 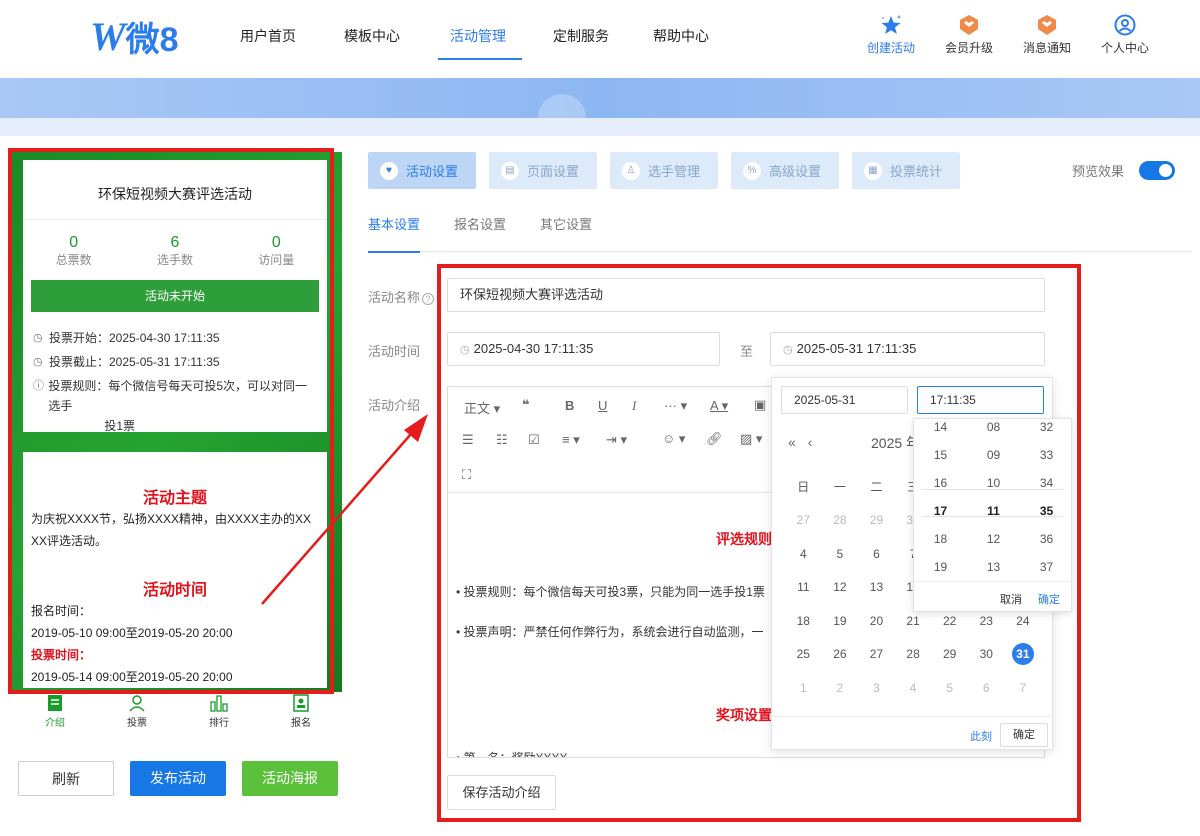 I want to click on logo-mark: W, so click(x=108, y=36).